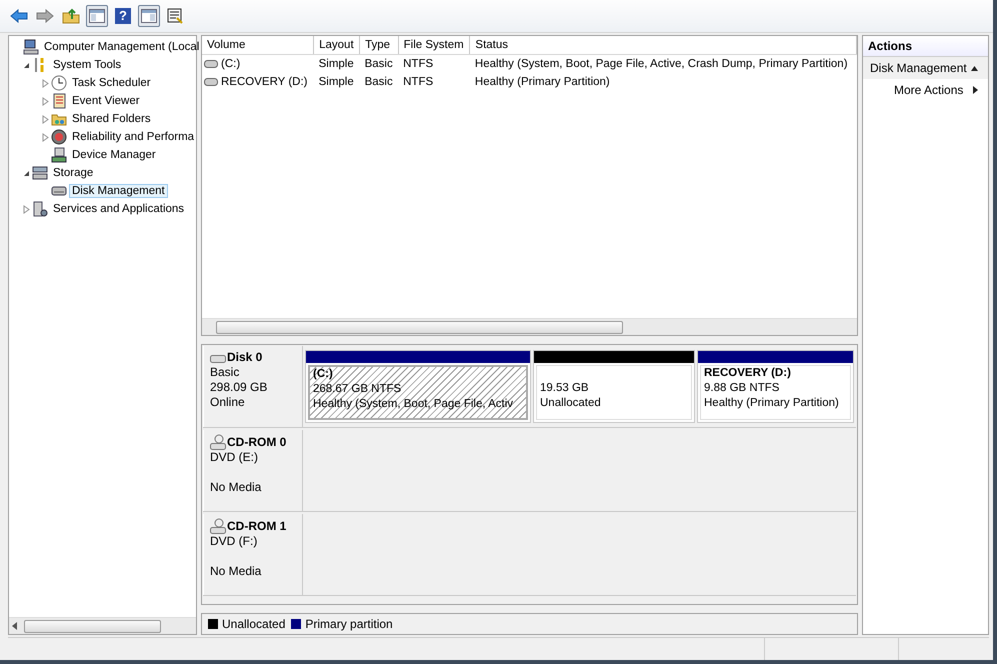 This screenshot has width=997, height=664. What do you see at coordinates (230, 64) in the screenshot?
I see `volume-name: (C:)` at bounding box center [230, 64].